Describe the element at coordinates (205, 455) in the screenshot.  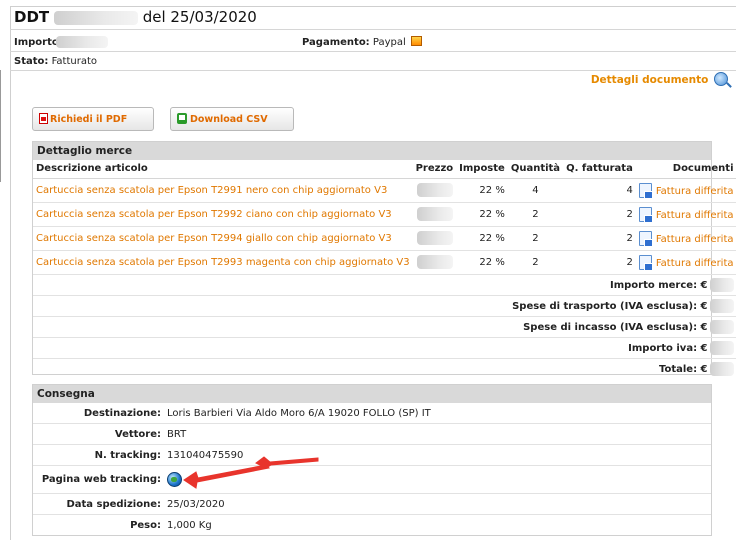
I see `tracking-value: 131040475590` at that location.